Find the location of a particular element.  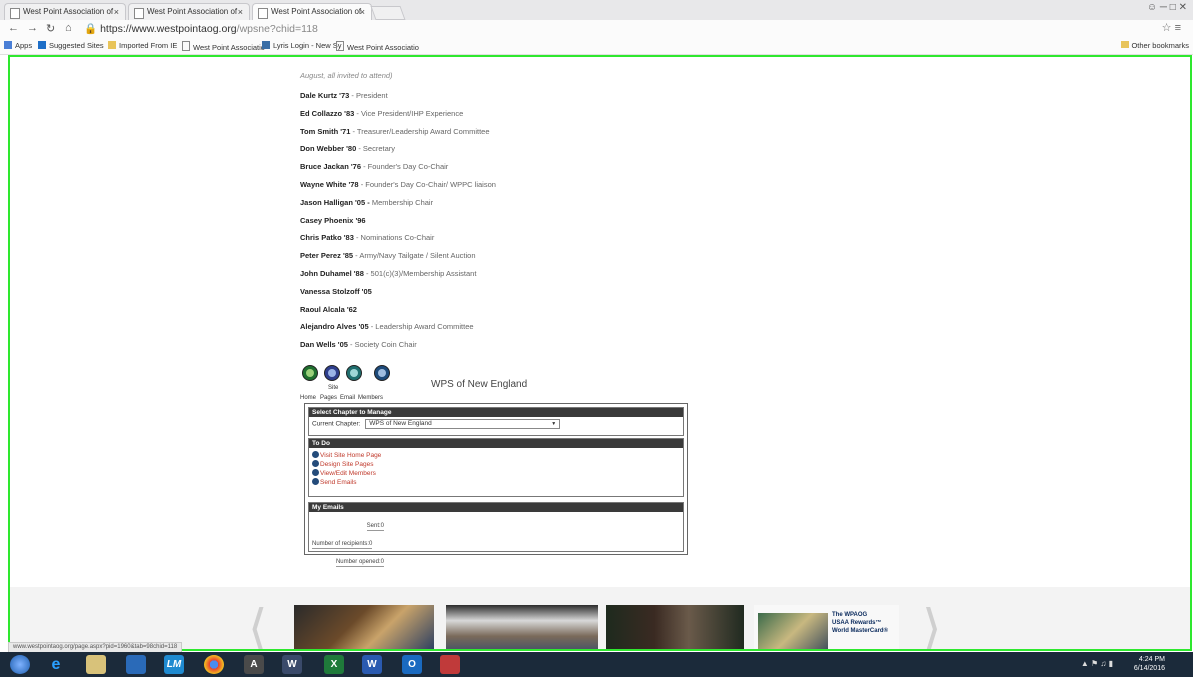

officer-row: Vanessa Stolzoff '05 is located at coordinates (336, 291).